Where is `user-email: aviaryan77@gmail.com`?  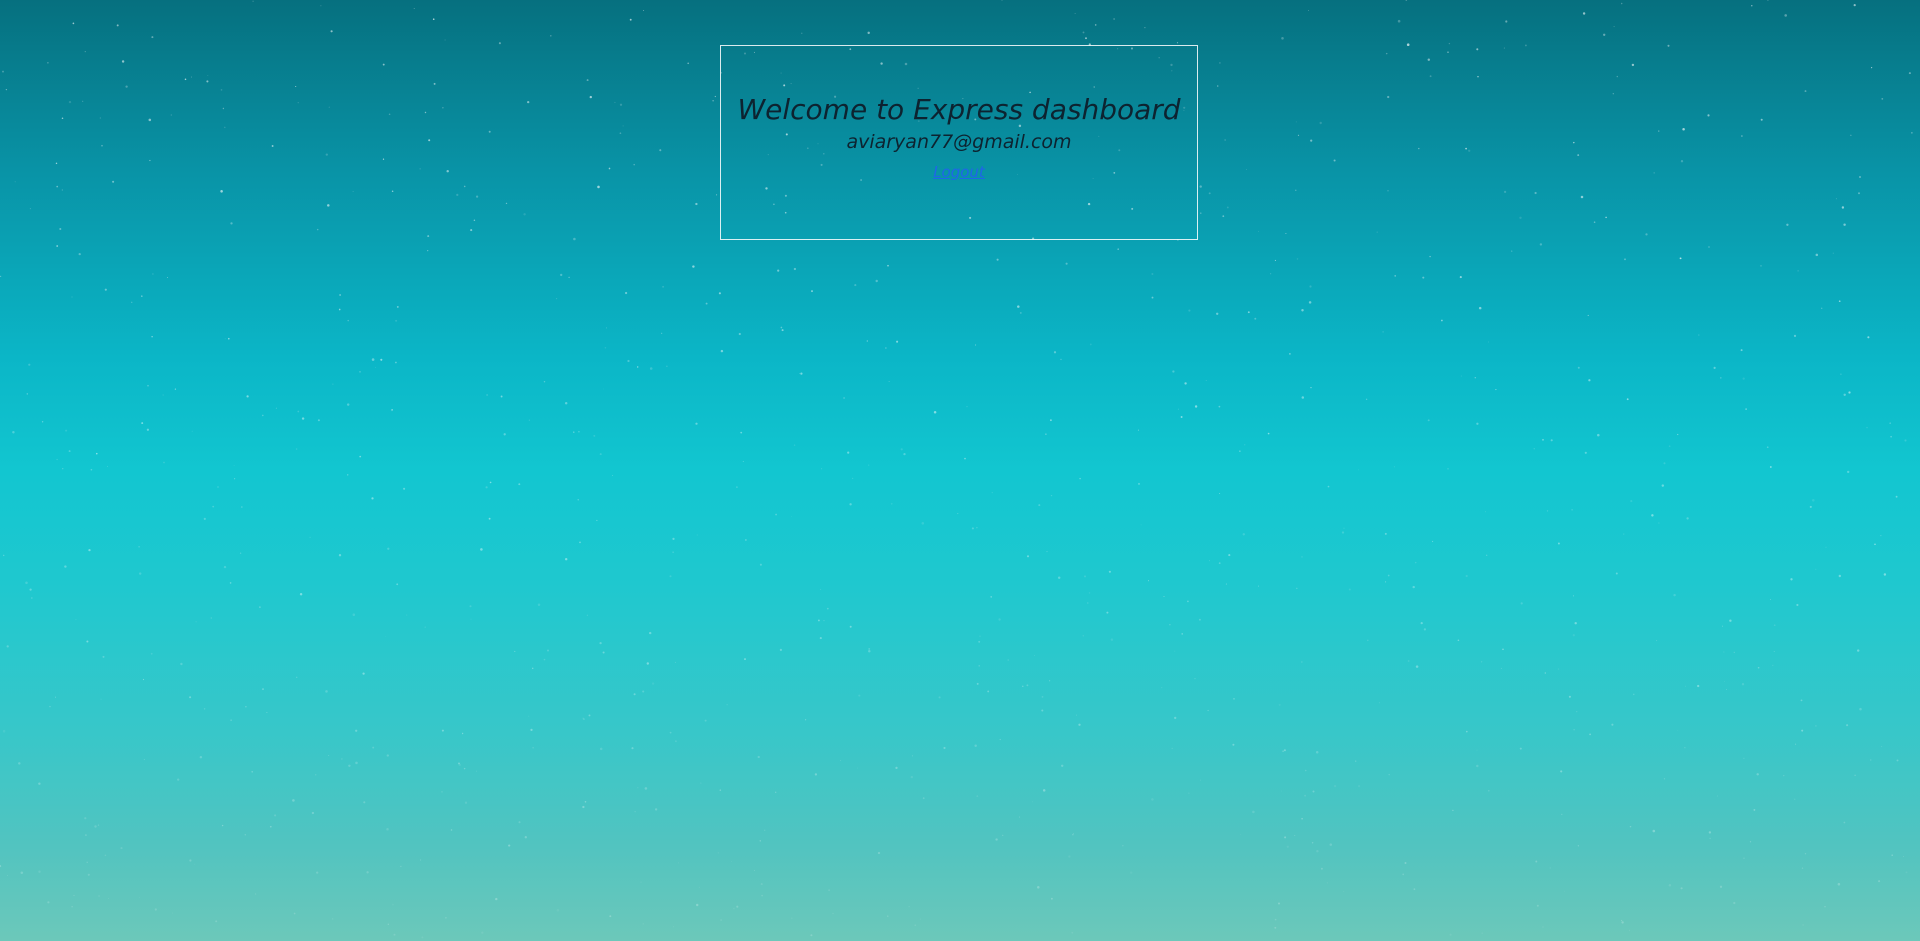 user-email: aviaryan77@gmail.com is located at coordinates (959, 142).